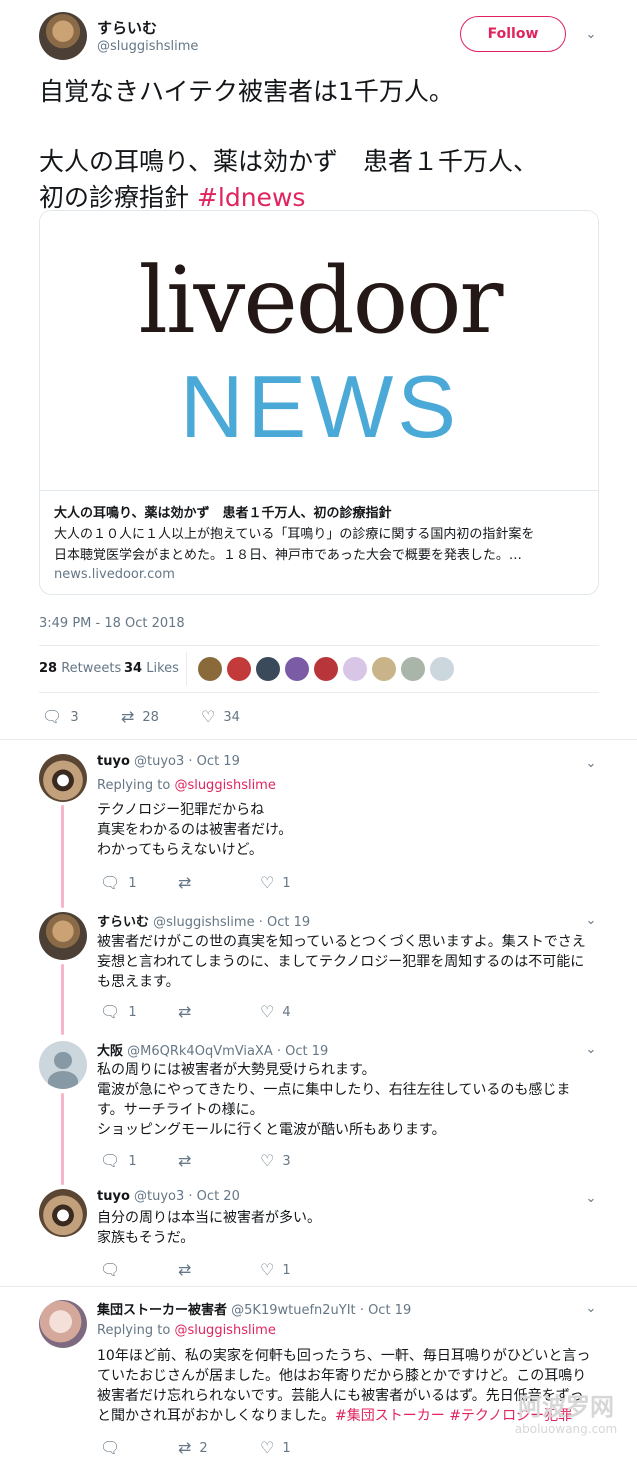 The height and width of the screenshot is (1465, 637). I want to click on like-action: ♡ 34, so click(220, 717).